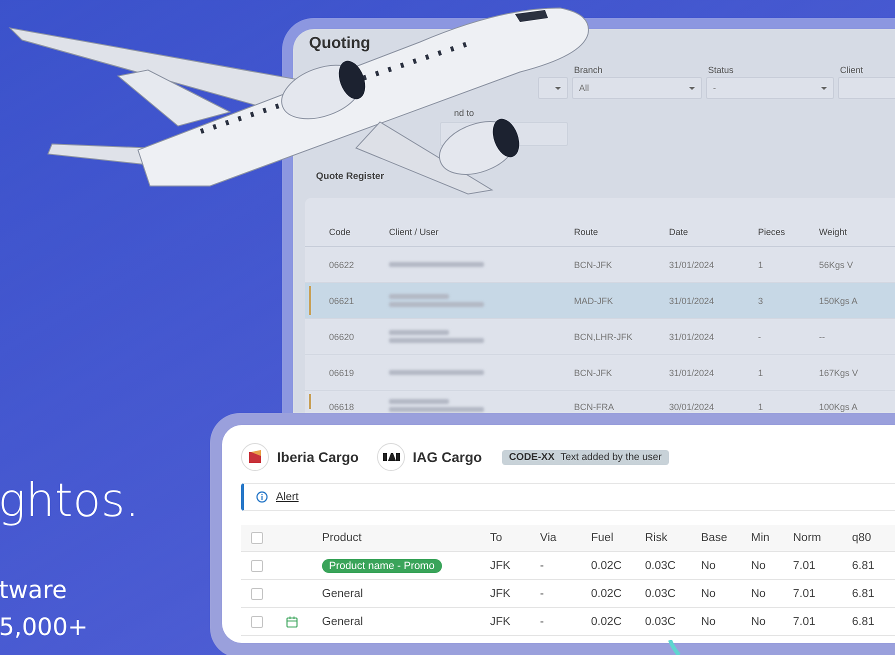 This screenshot has width=895, height=655. Describe the element at coordinates (862, 538) in the screenshot. I see `column-header: q80` at that location.